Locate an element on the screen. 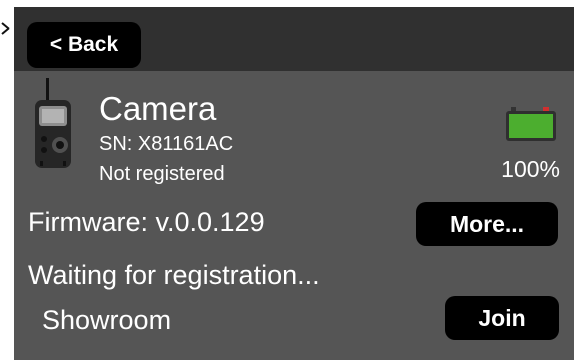 The width and height of the screenshot is (574, 360). battery-icon is located at coordinates (531, 124).